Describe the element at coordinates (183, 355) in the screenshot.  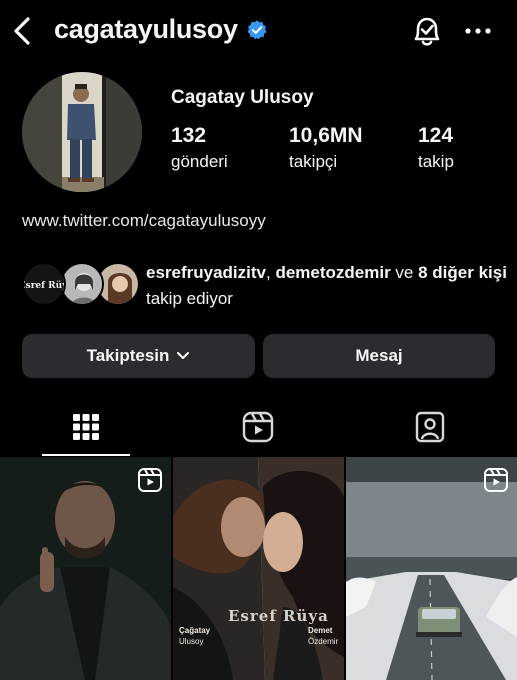
I see `chevron-down-icon` at that location.